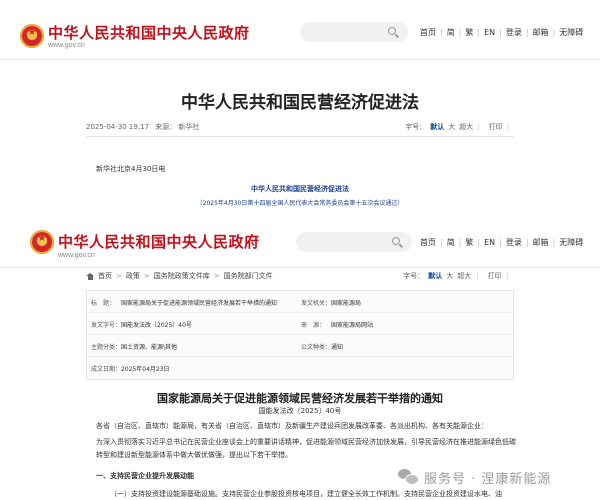 The width and height of the screenshot is (600, 500). I want to click on info-value: 2025年04月23日, so click(145, 369).